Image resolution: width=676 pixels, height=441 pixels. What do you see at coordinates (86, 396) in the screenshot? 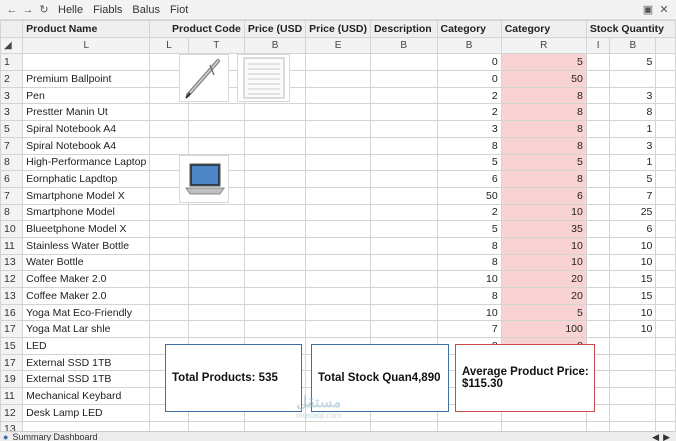
I see `product-name-cell: Mechanical Keybard` at bounding box center [86, 396].